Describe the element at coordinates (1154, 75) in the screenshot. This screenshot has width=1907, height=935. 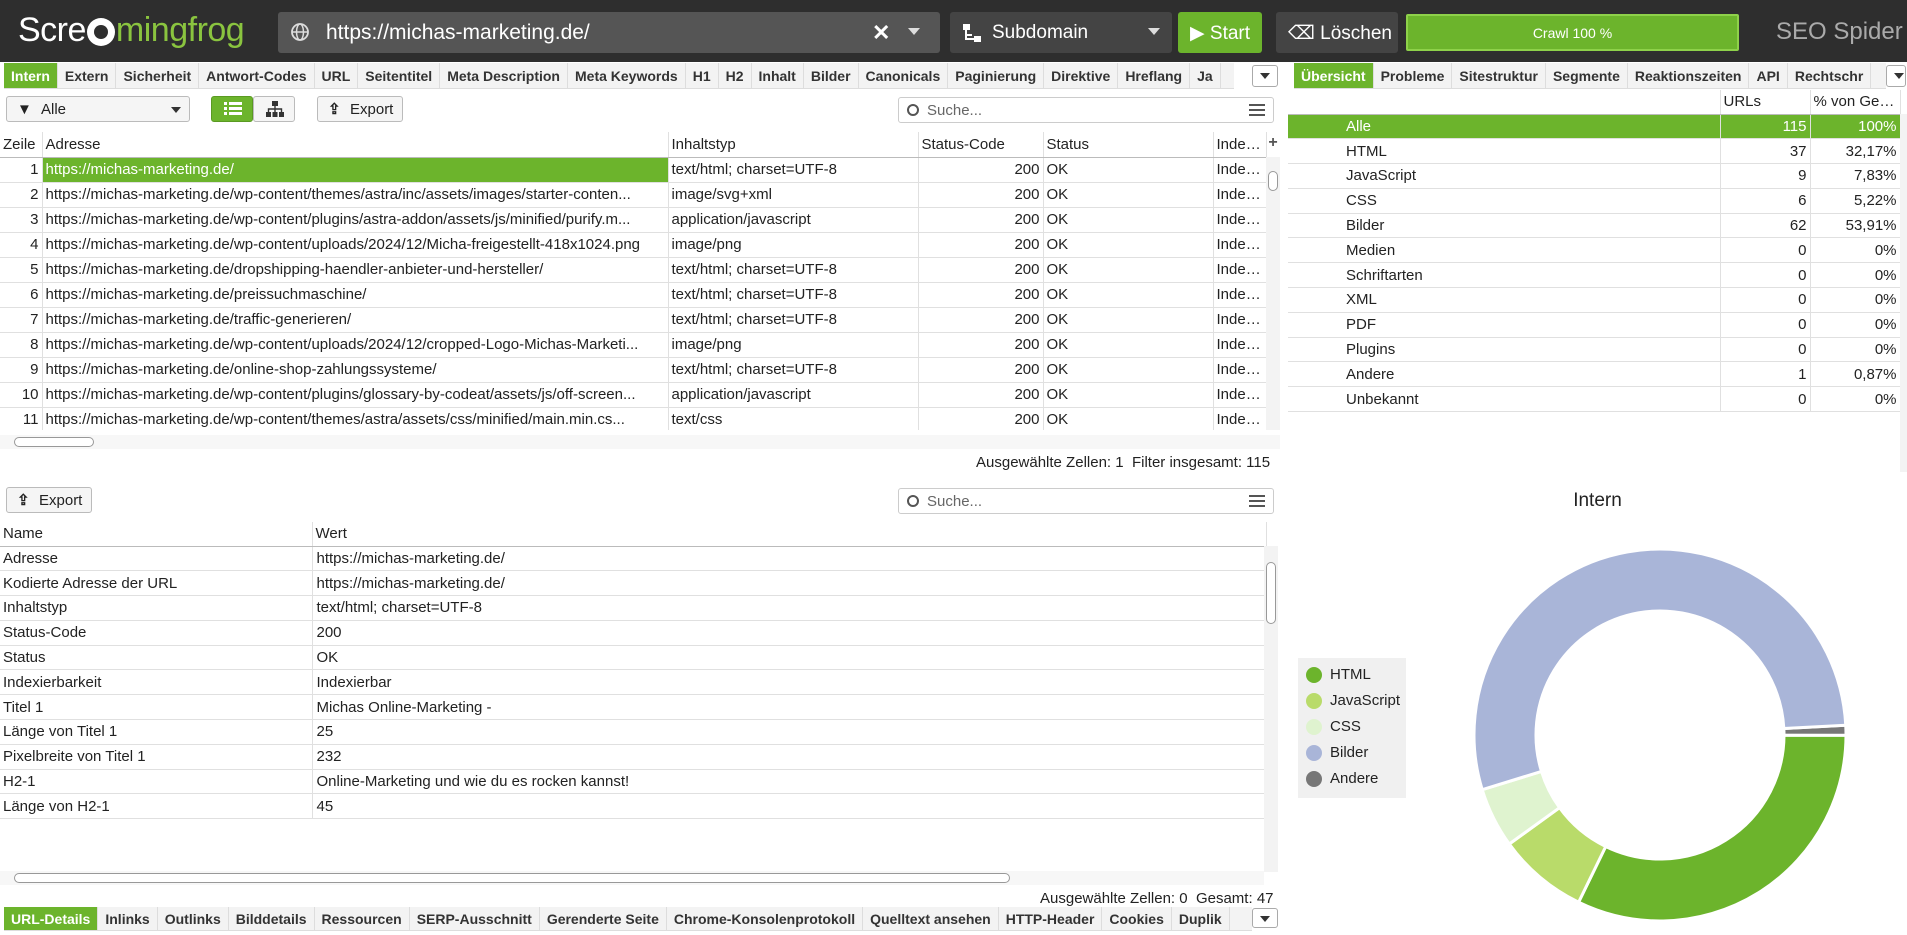
I see `tab-main-15: Hreflang` at that location.